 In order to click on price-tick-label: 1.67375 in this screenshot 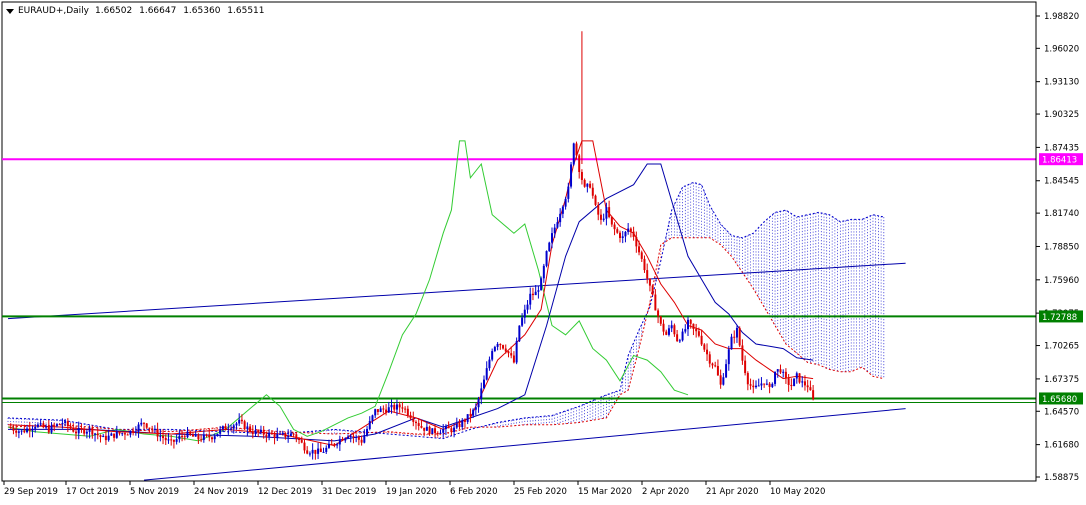, I will do `click(1061, 380)`.